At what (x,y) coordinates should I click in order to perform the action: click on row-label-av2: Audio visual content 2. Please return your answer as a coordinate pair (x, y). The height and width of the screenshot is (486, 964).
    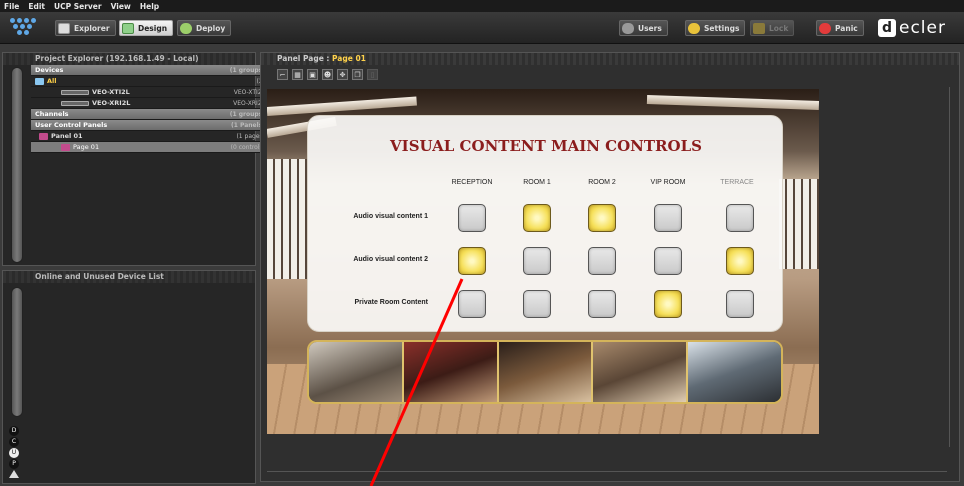
    Looking at the image, I should click on (390, 259).